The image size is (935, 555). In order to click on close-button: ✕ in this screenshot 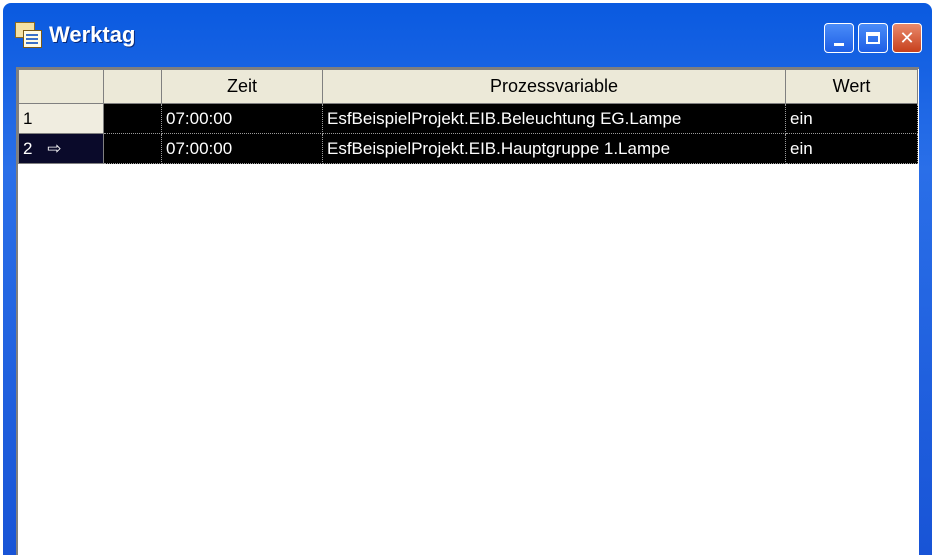, I will do `click(907, 38)`.